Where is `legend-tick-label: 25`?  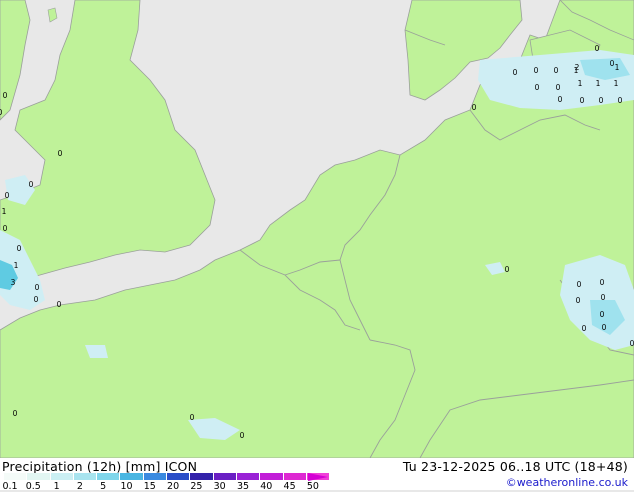 legend-tick-label: 25 is located at coordinates (196, 486).